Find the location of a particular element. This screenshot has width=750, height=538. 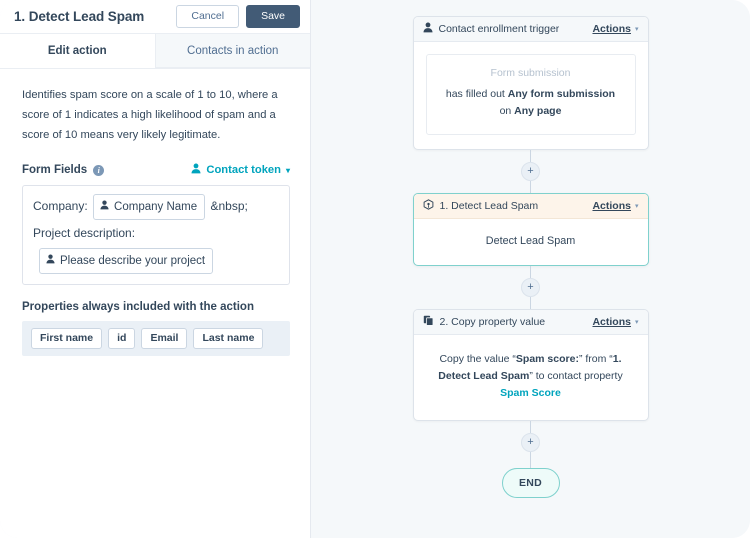

save-button: Save is located at coordinates (273, 16).